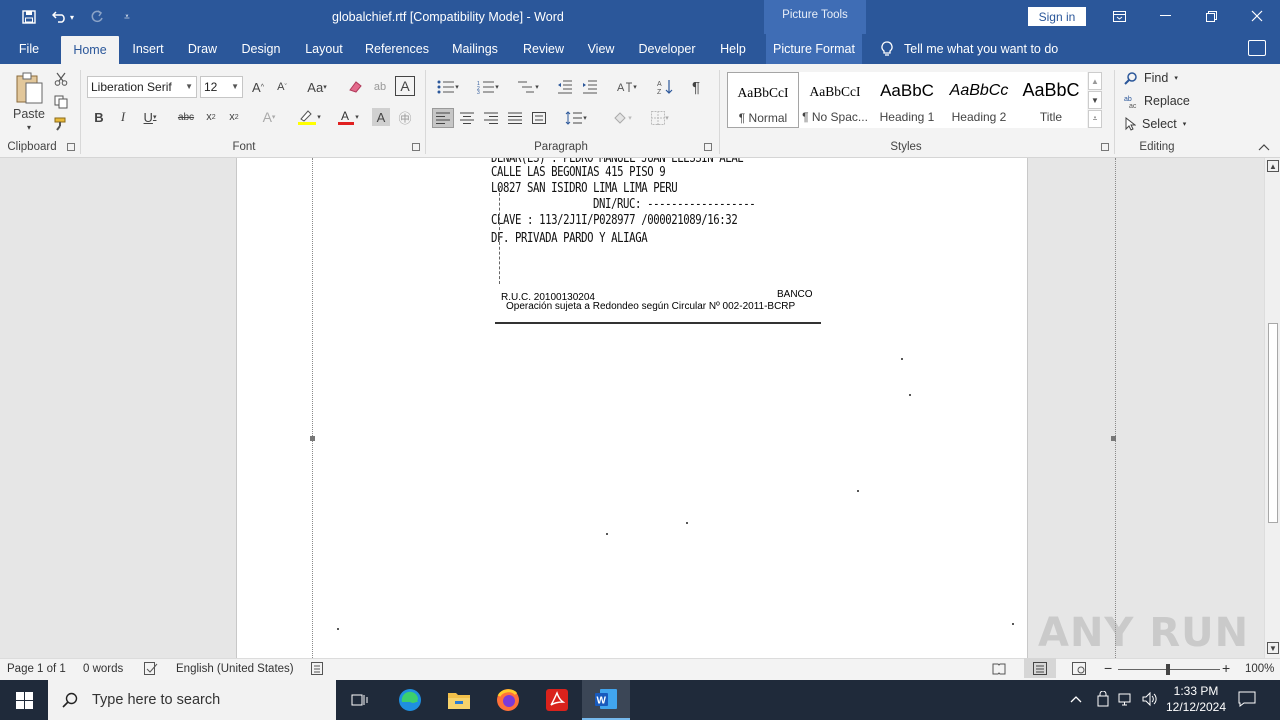 The image size is (1280, 720). I want to click on comments-icon, so click(1257, 48).